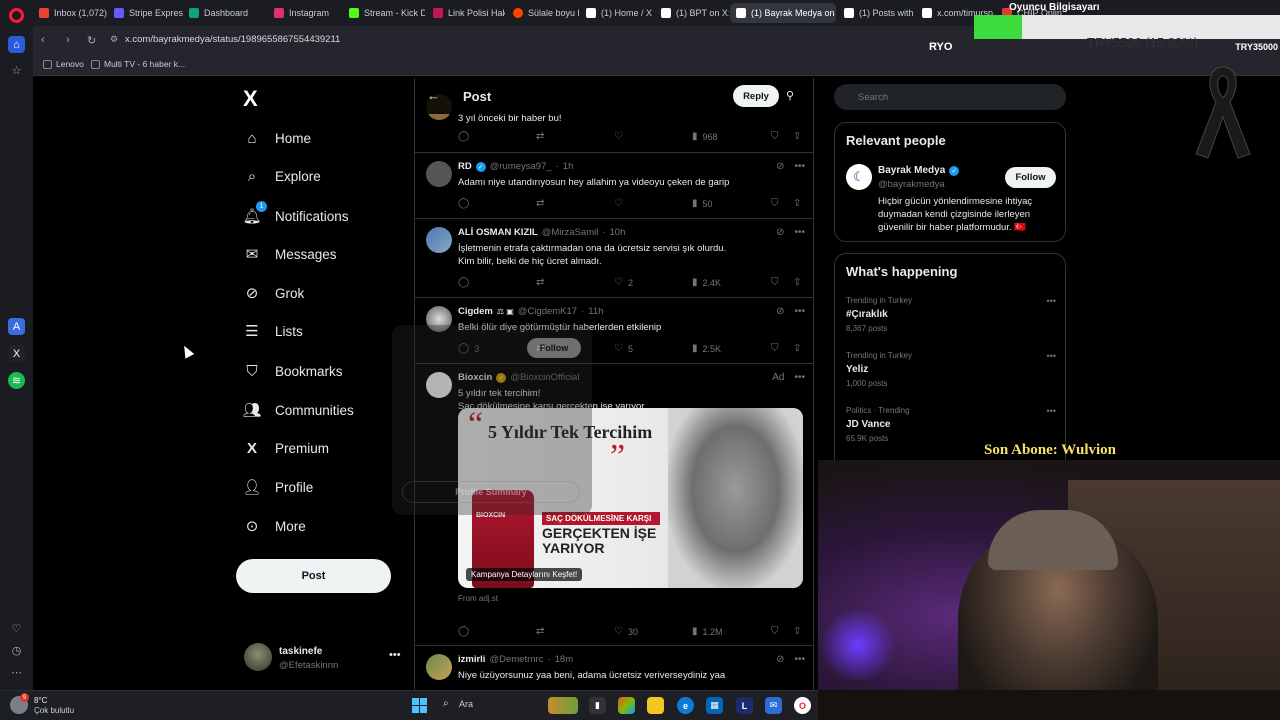 Image resolution: width=1280 pixels, height=720 pixels. I want to click on edge-icon: e, so click(685, 705).